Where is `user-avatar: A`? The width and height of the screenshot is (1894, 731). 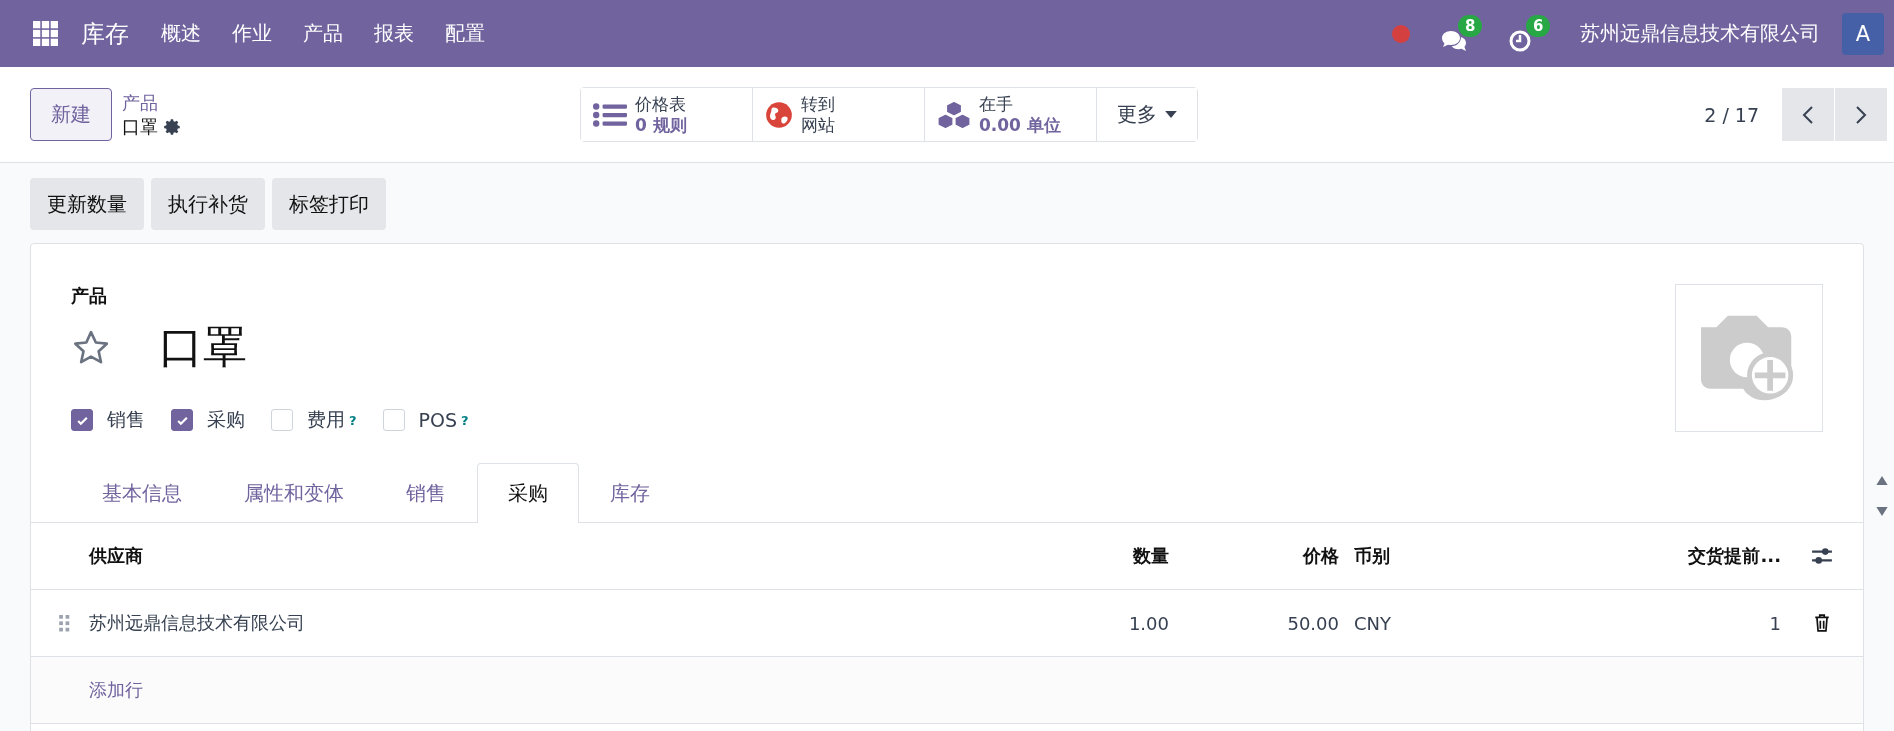
user-avatar: A is located at coordinates (1863, 33).